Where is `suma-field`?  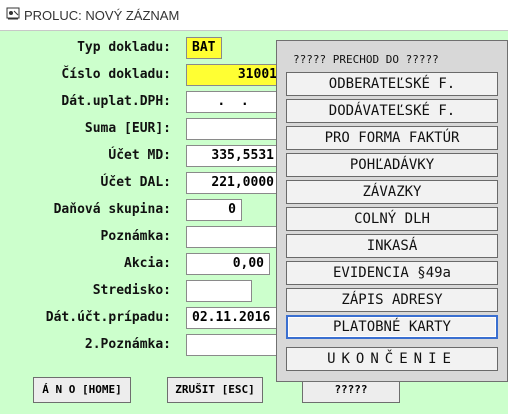
suma-field is located at coordinates (233, 129).